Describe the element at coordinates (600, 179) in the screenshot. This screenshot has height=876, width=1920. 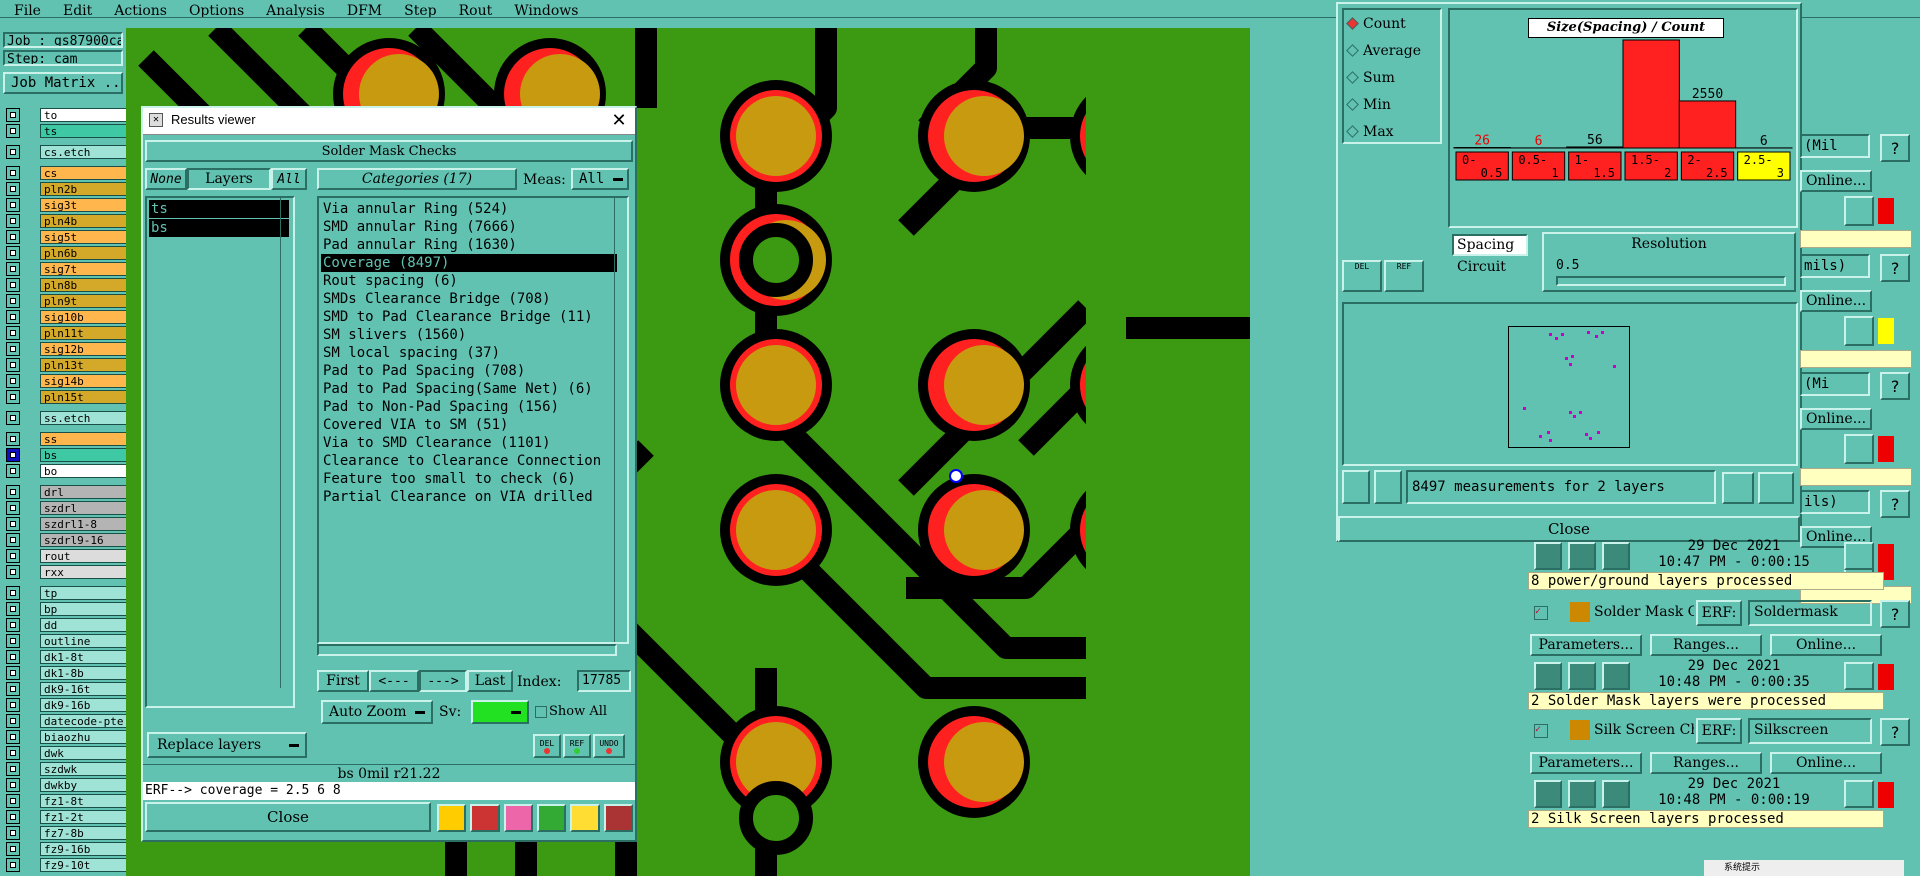
I see `meas-select: All` at that location.